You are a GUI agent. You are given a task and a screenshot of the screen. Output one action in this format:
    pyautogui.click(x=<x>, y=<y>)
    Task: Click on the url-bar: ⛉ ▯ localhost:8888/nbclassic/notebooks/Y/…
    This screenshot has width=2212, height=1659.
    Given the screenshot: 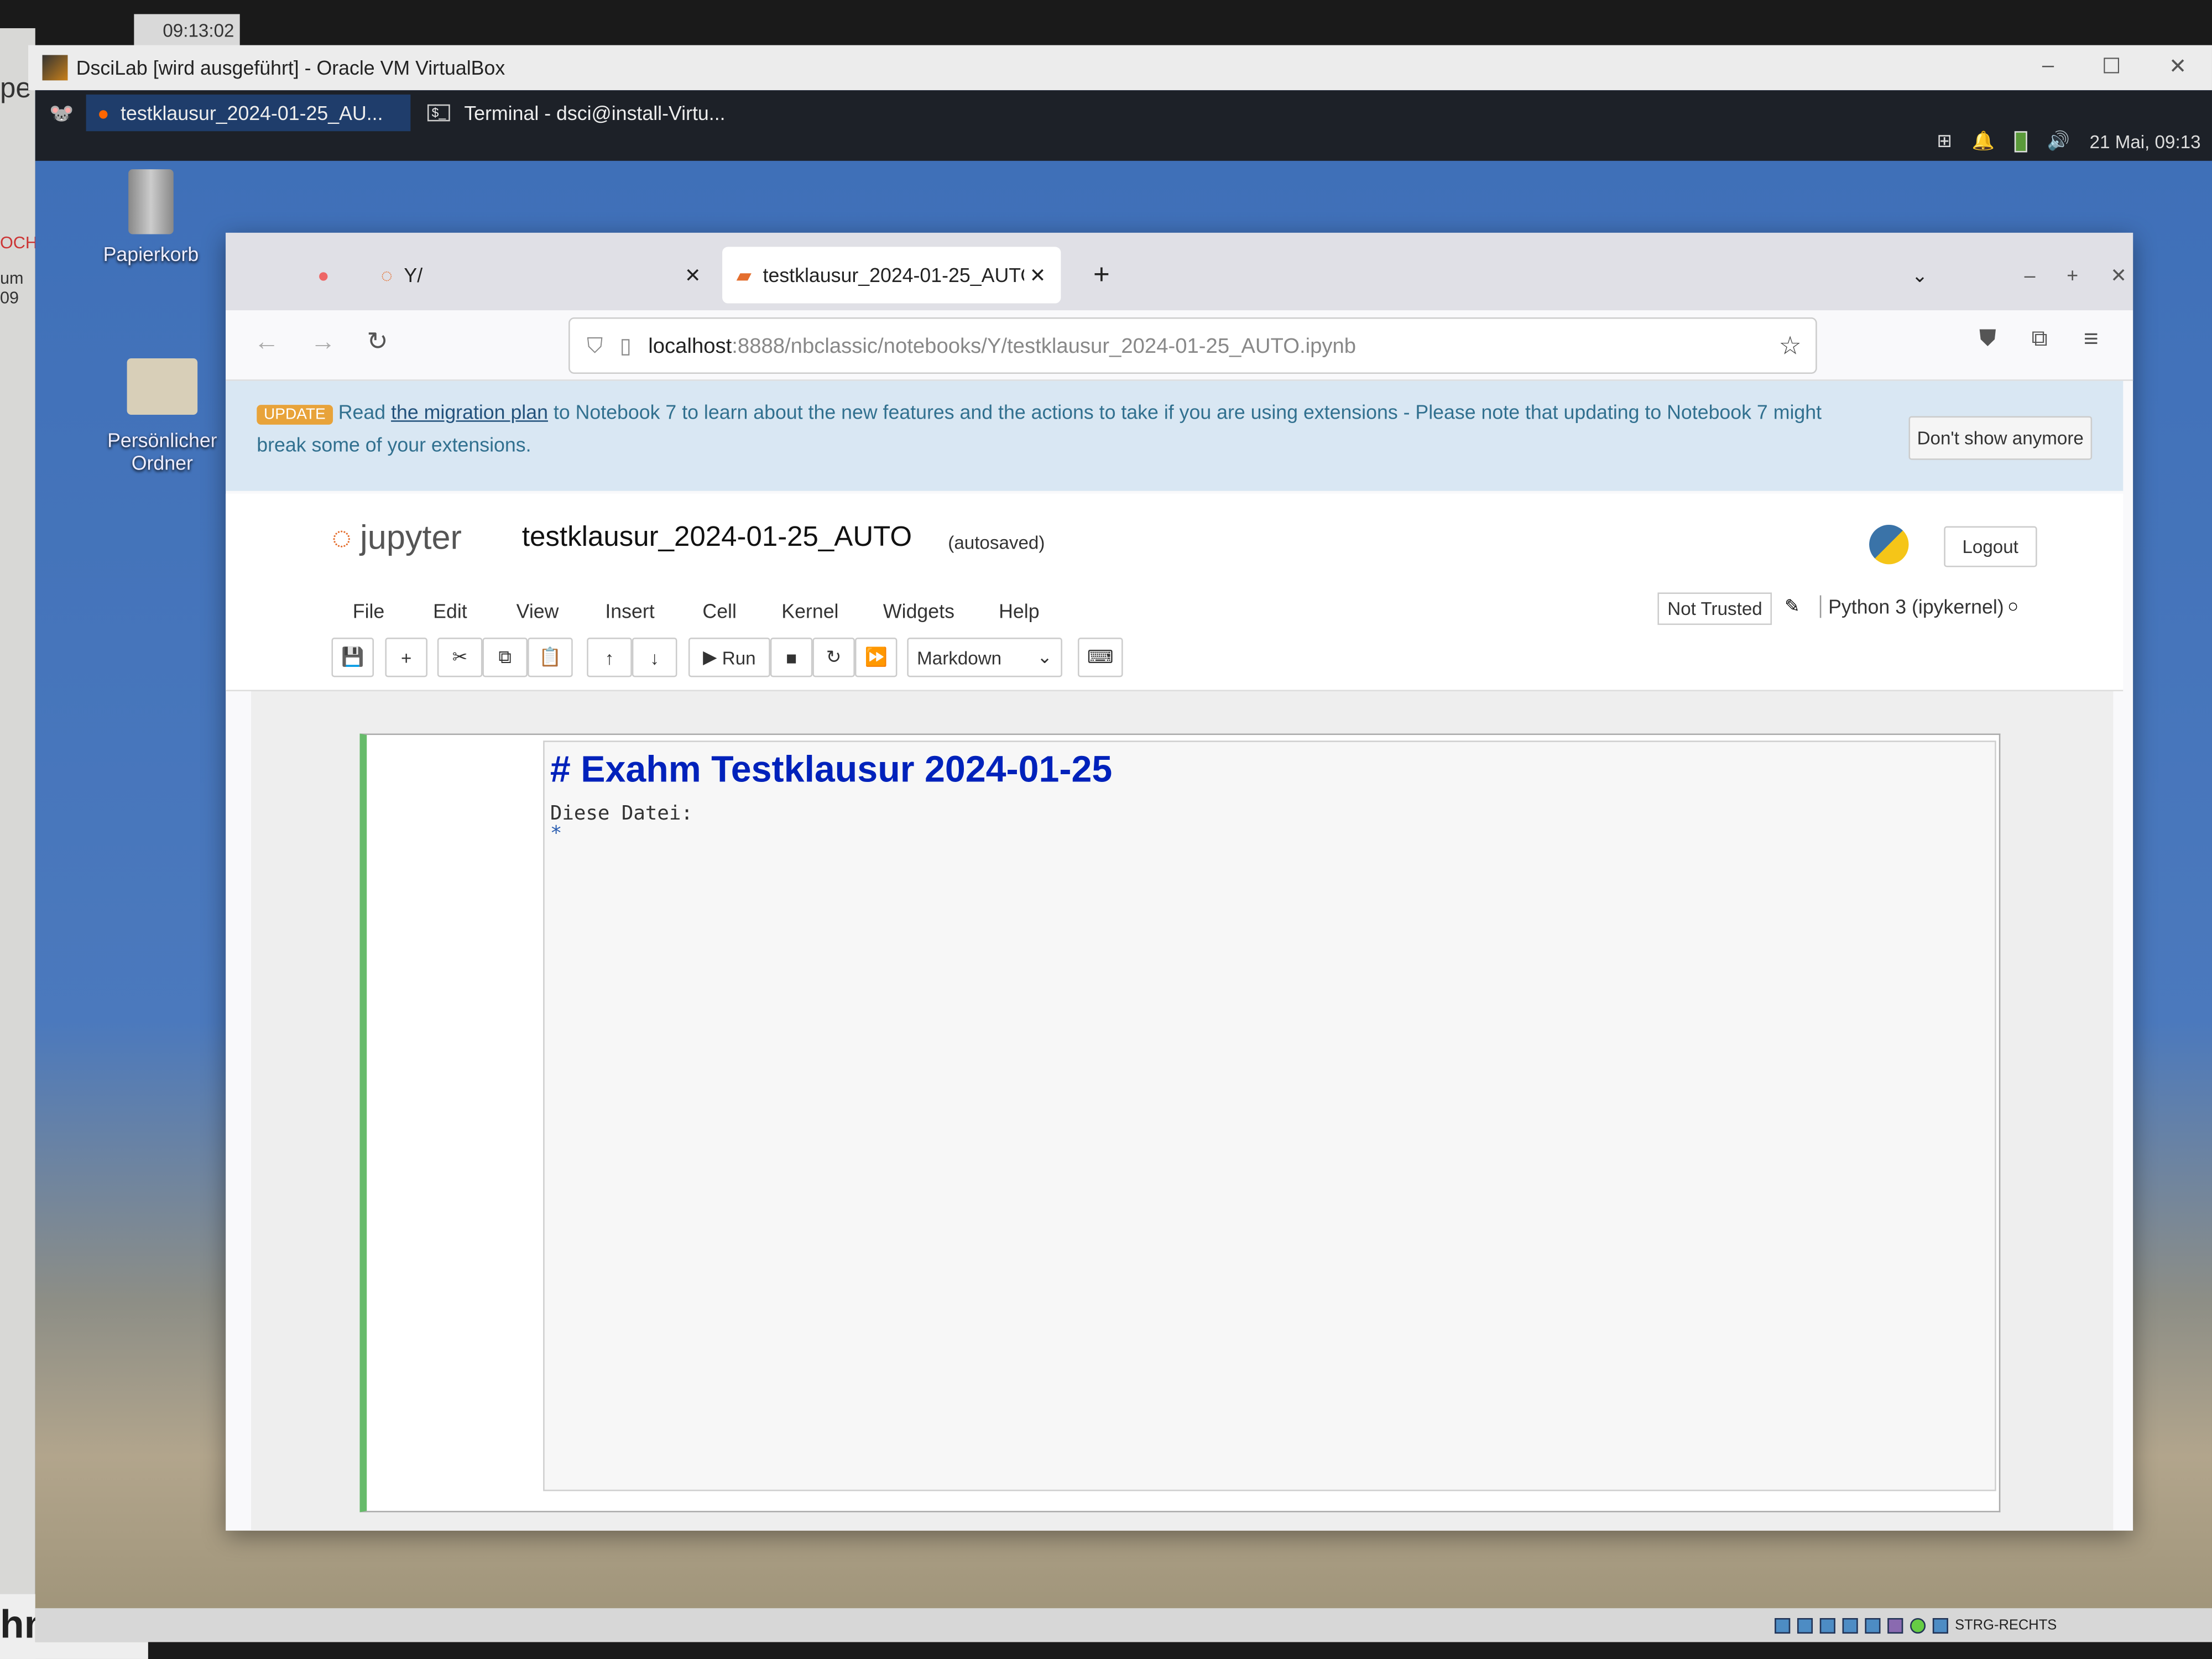 What is the action you would take?
    pyautogui.click(x=1193, y=346)
    